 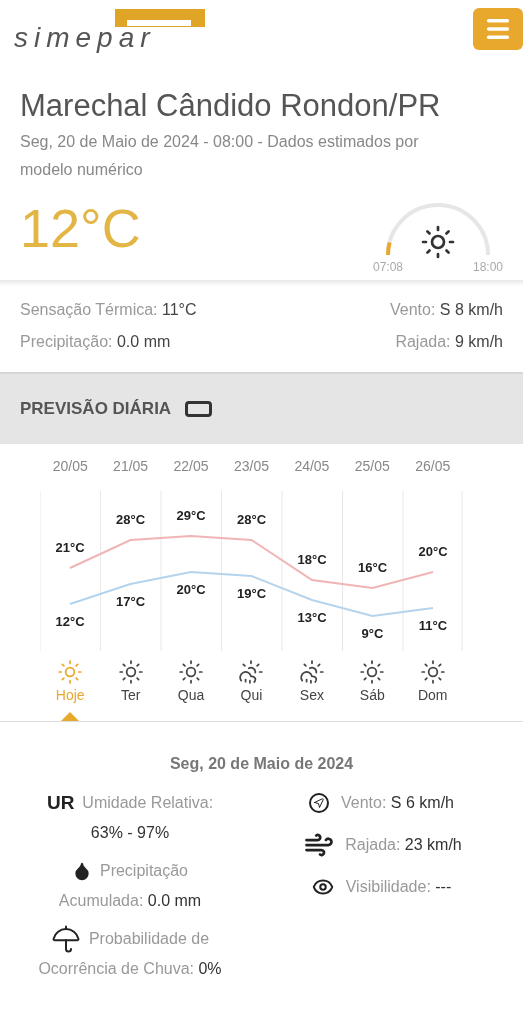 What do you see at coordinates (70, 548) in the screenshot?
I see `temperature-label: 21°C` at bounding box center [70, 548].